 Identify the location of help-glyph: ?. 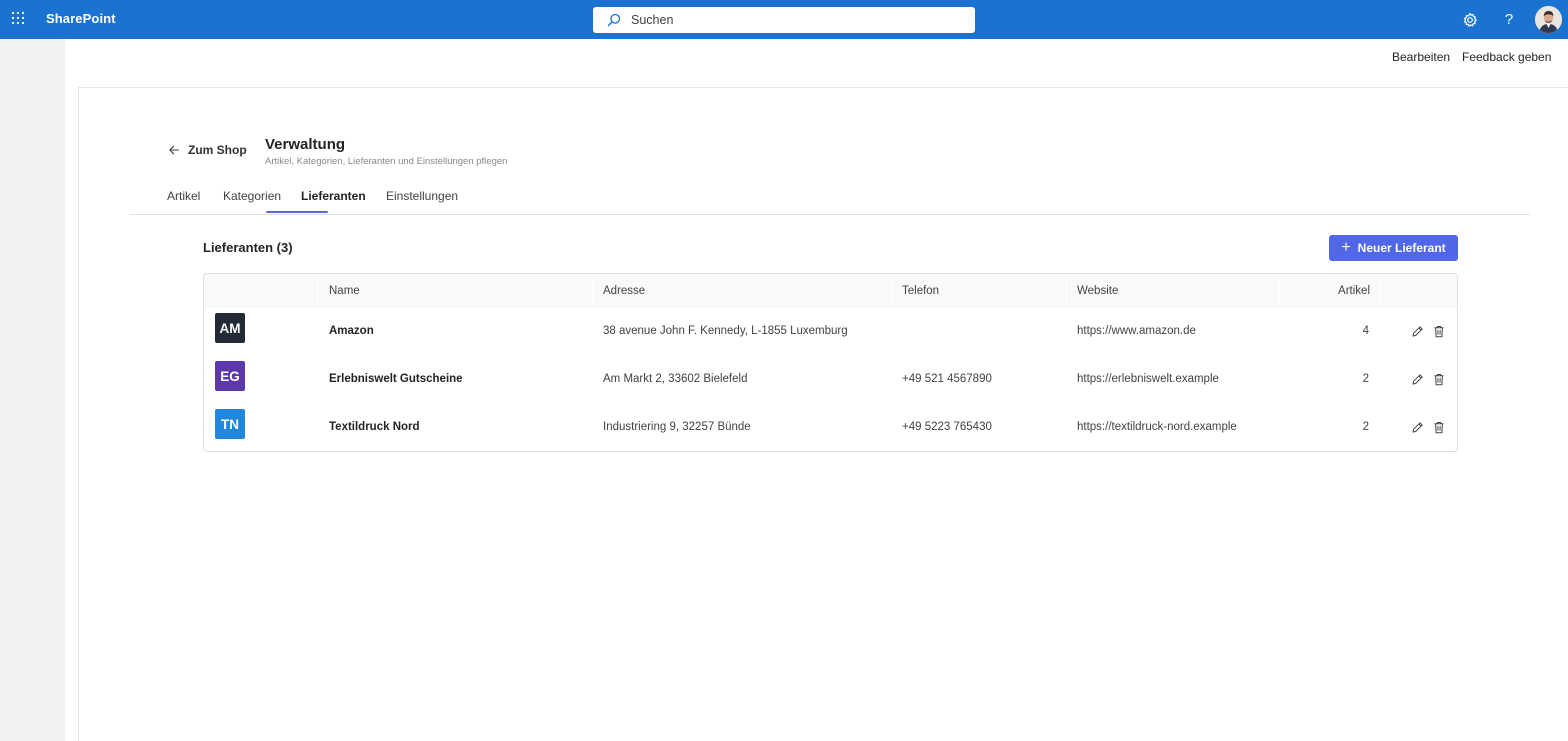
(1509, 19).